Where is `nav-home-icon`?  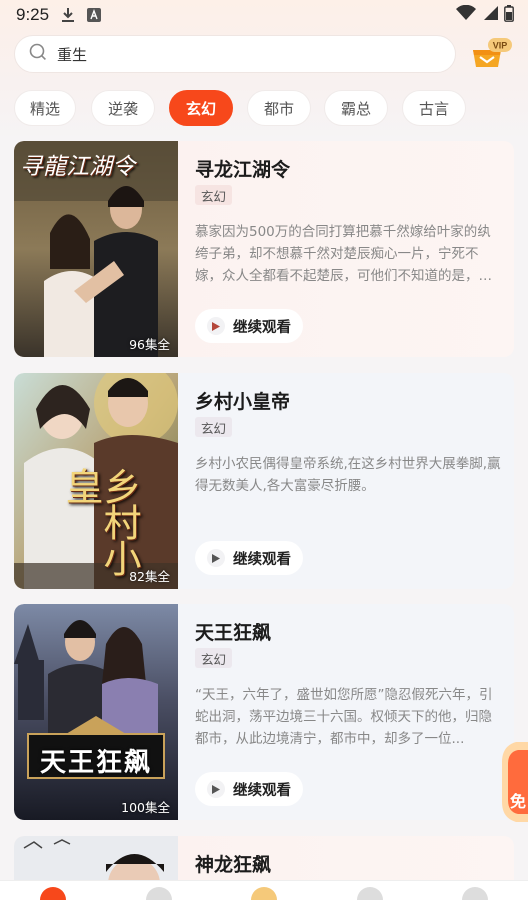
nav-home-icon is located at coordinates (53, 893).